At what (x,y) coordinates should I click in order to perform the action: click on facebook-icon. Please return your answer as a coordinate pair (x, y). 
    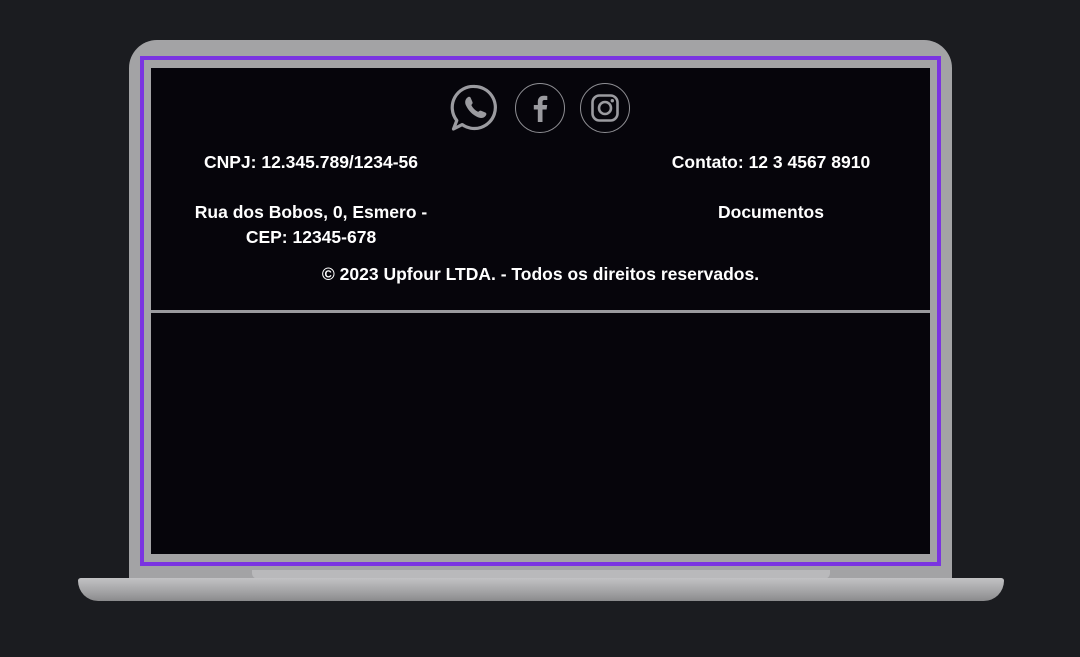
    Looking at the image, I should click on (540, 108).